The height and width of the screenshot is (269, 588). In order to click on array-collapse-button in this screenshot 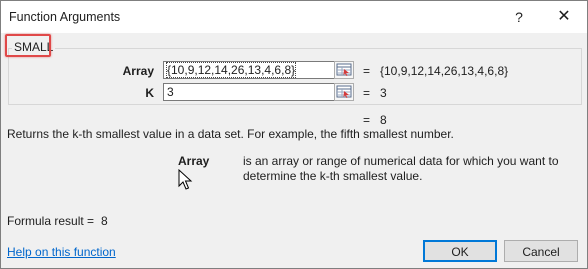, I will do `click(344, 70)`.